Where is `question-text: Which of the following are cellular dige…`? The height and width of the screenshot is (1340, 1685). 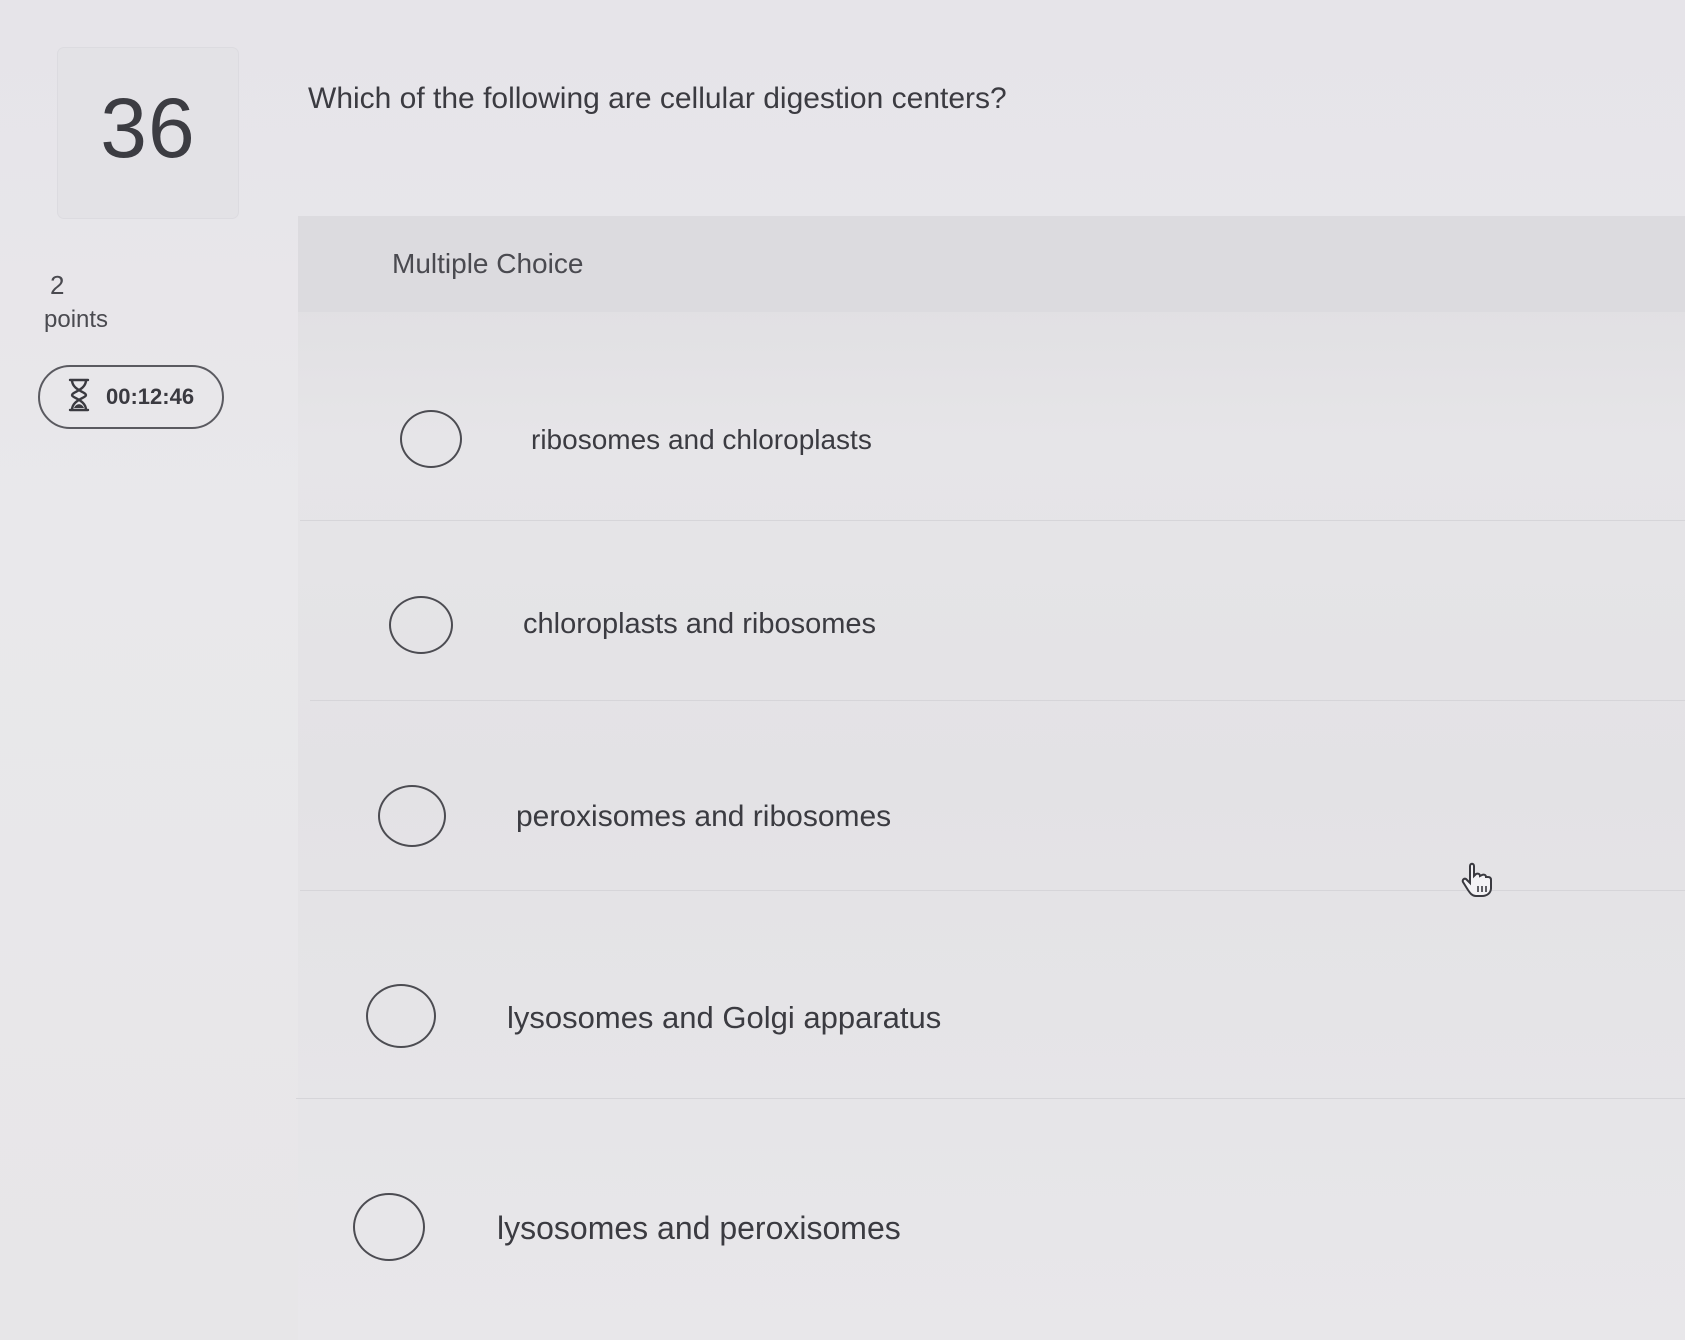
question-text: Which of the following are cellular dige… is located at coordinates (657, 98).